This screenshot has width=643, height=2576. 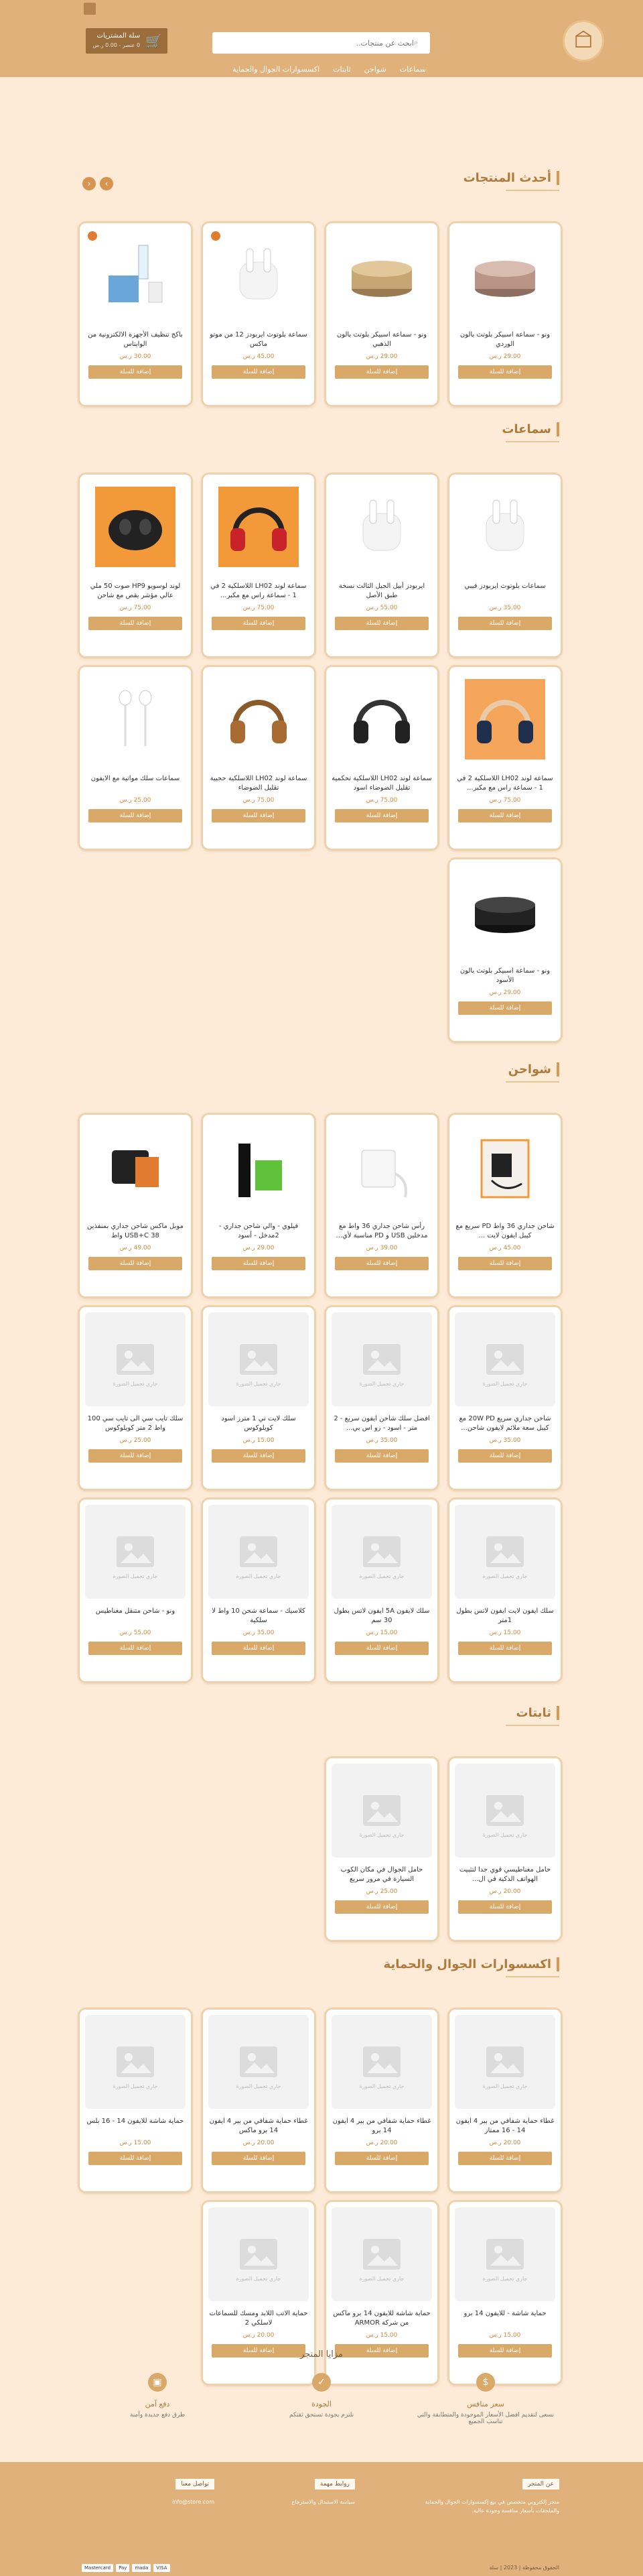 What do you see at coordinates (342, 70) in the screenshot?
I see `nav-item: ثابتات` at bounding box center [342, 70].